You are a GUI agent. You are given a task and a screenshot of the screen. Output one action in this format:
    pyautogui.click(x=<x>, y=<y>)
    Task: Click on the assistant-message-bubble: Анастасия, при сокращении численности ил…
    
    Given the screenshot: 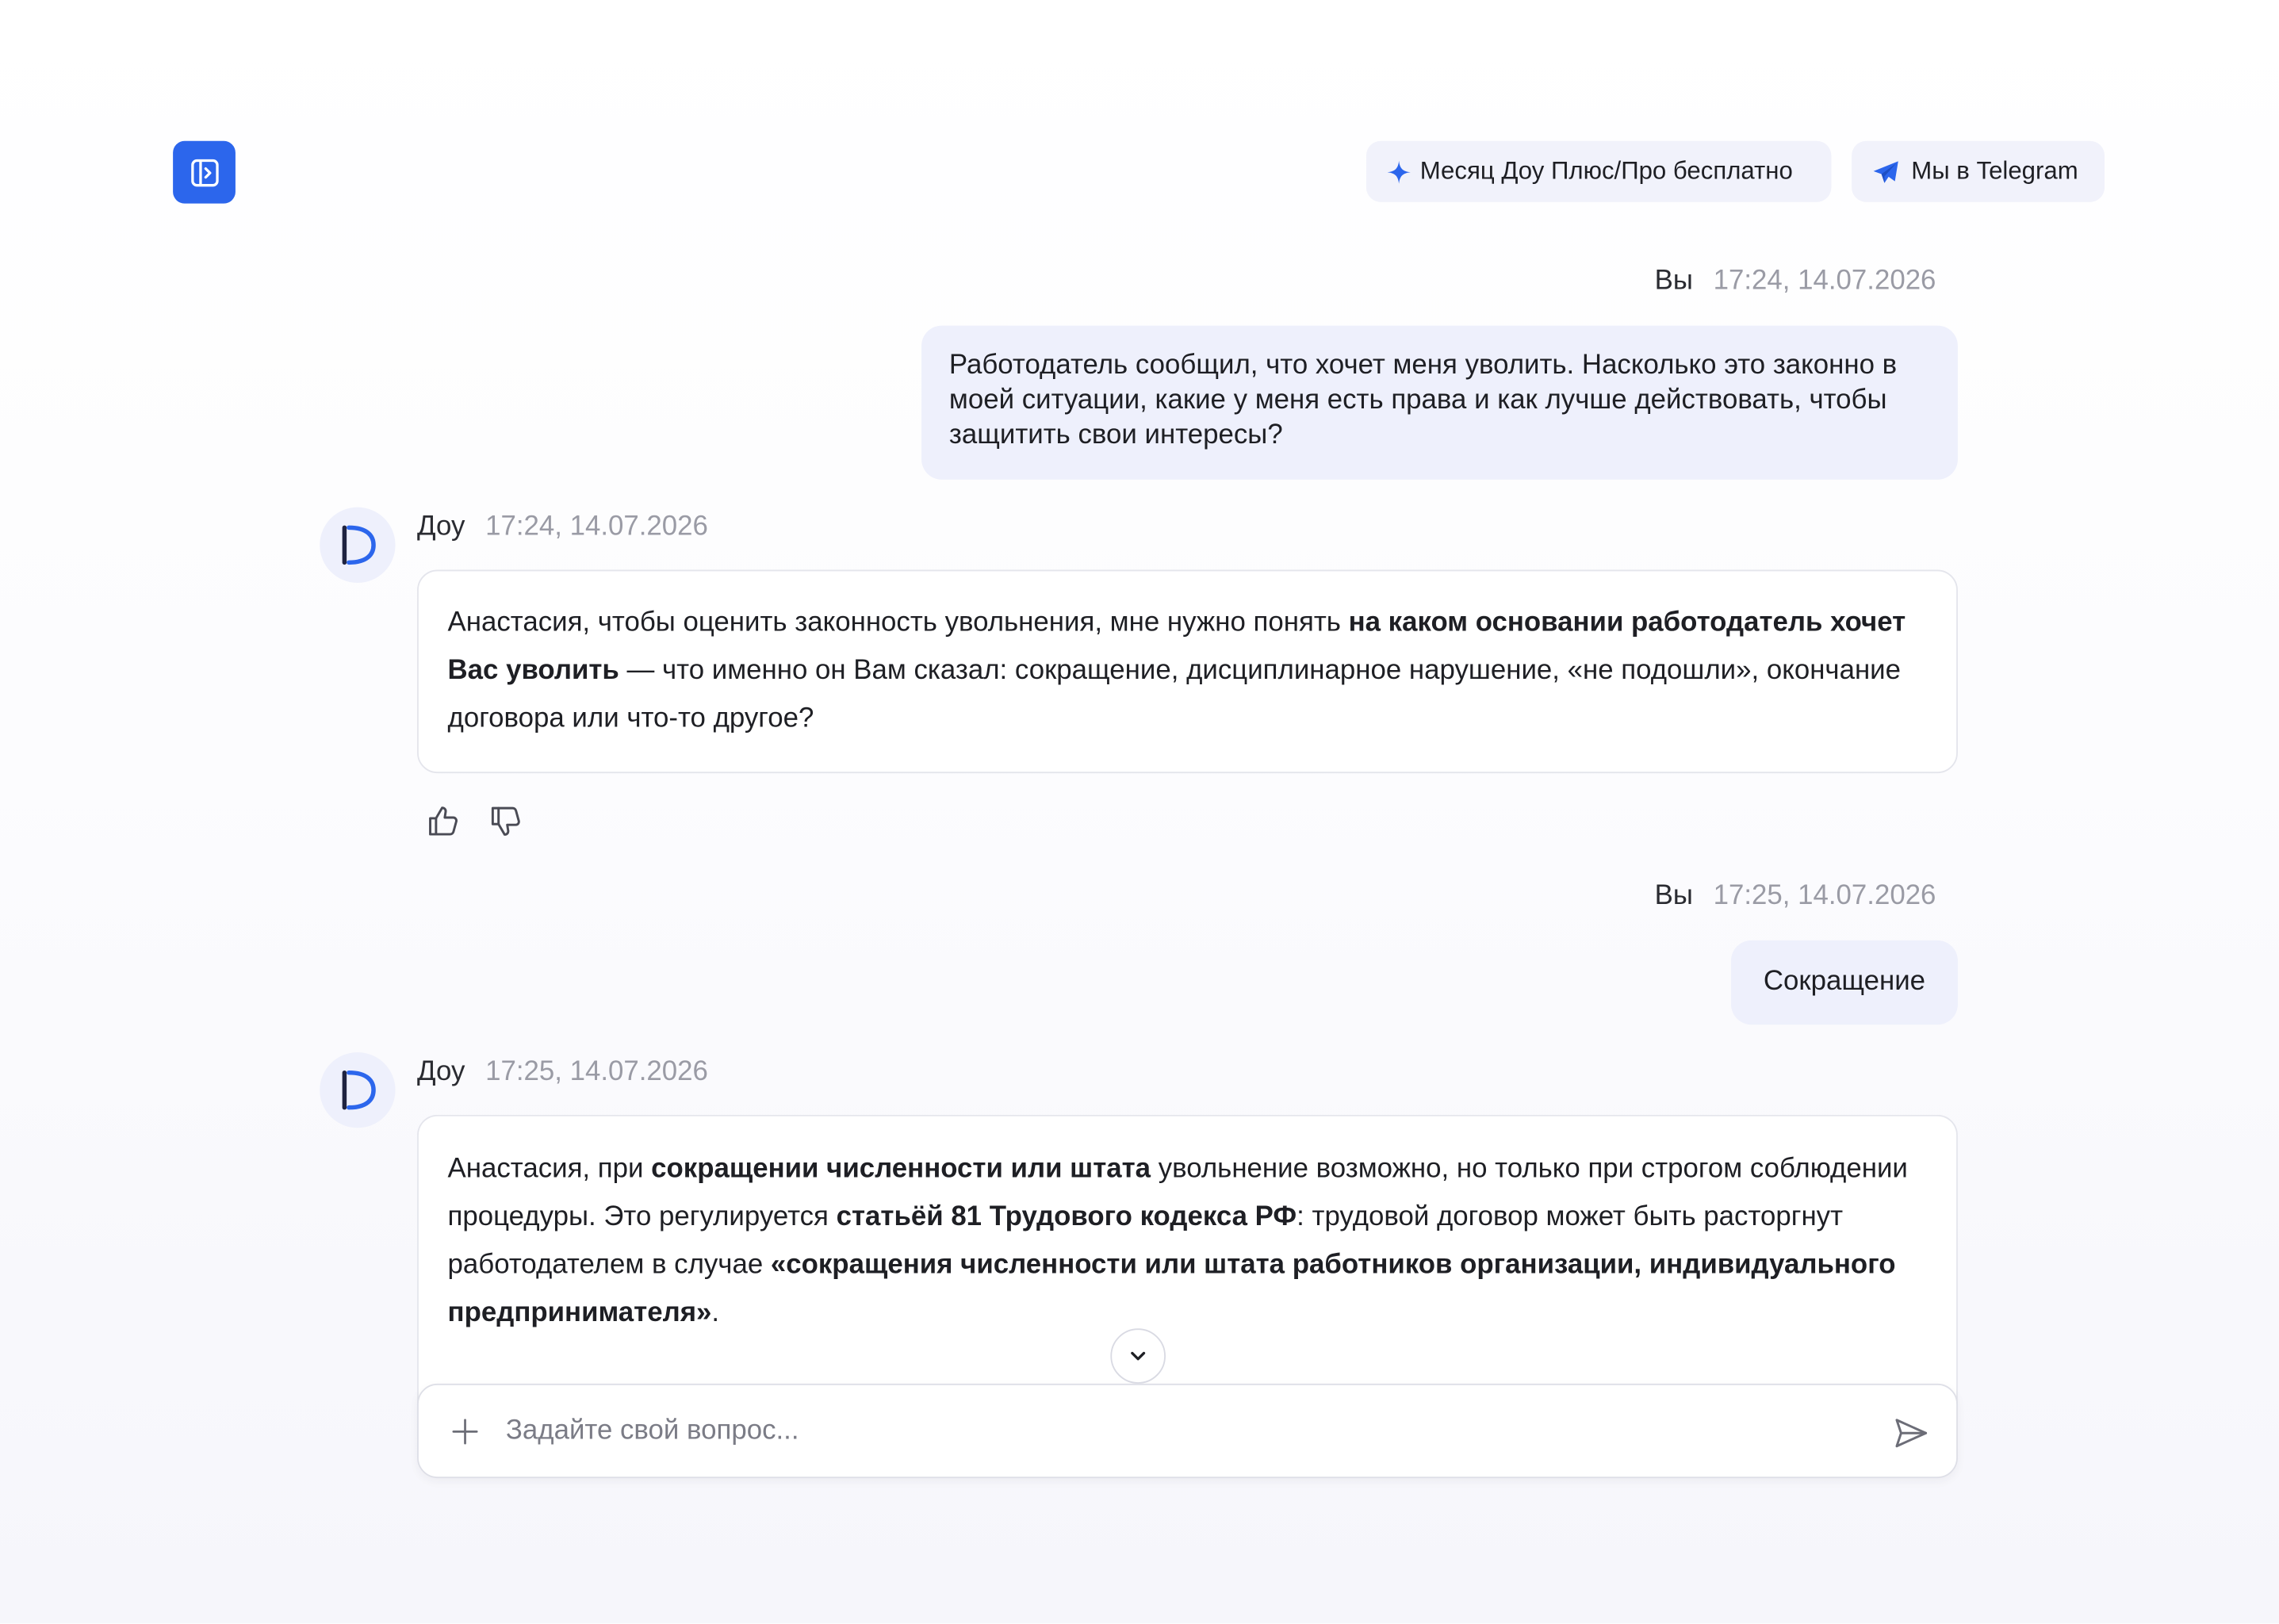 What is the action you would take?
    pyautogui.click(x=1187, y=1260)
    